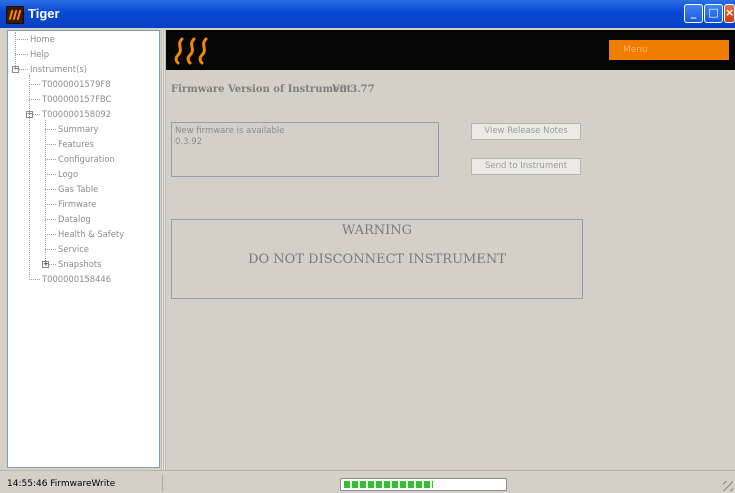 Image resolution: width=735 pixels, height=493 pixels. Describe the element at coordinates (729, 13) in the screenshot. I see `close-button: ×` at that location.